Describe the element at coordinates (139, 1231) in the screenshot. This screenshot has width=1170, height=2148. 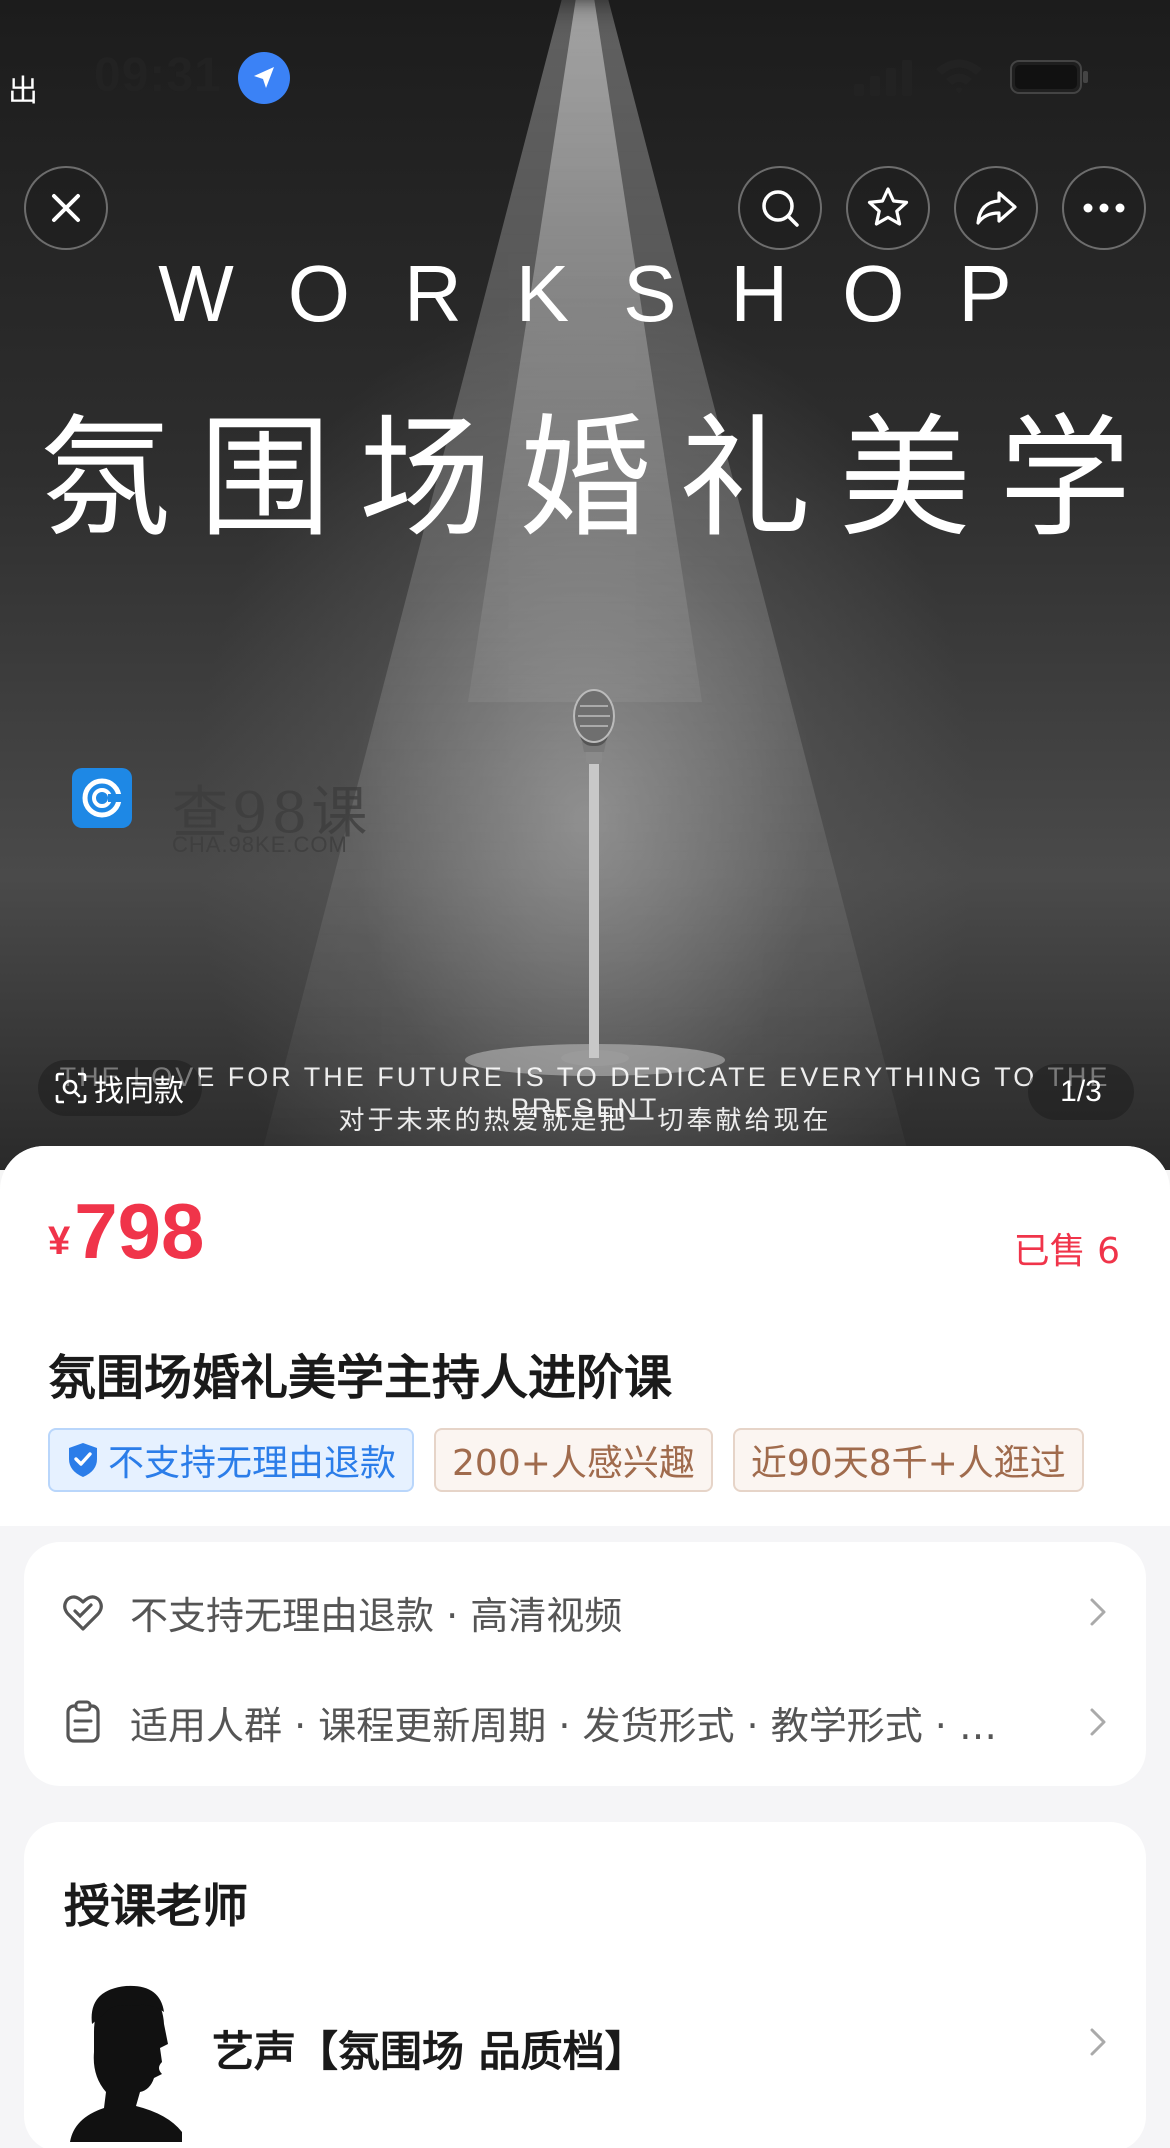
I see `price-value: 798` at that location.